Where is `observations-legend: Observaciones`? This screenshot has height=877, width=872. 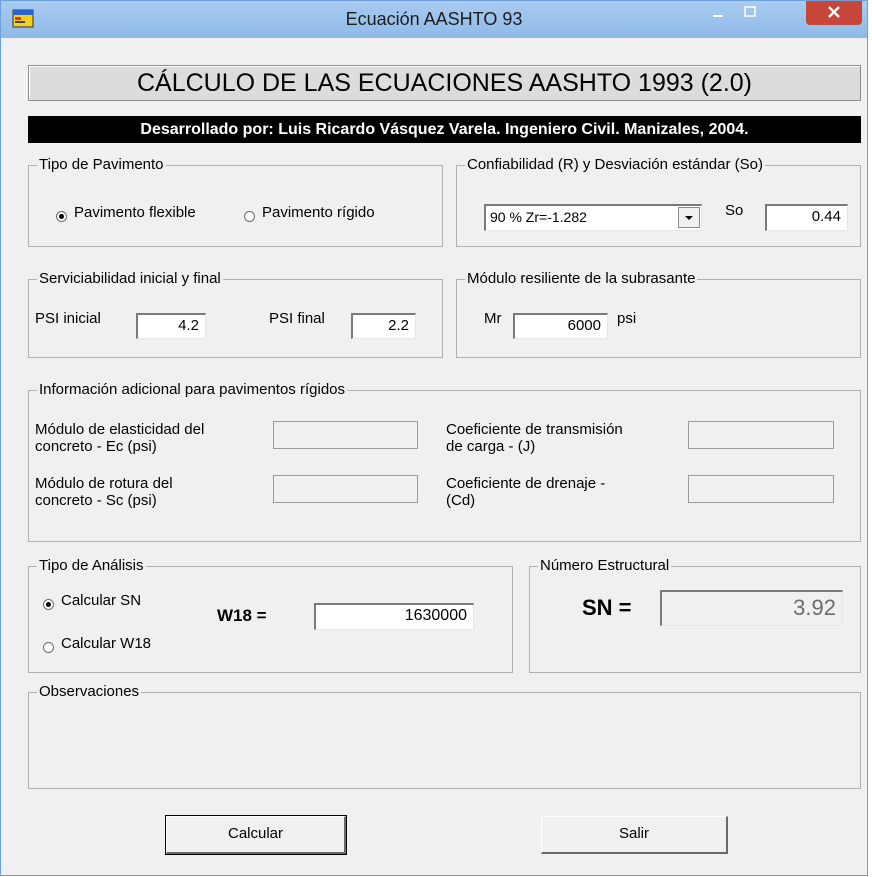 observations-legend: Observaciones is located at coordinates (89, 691).